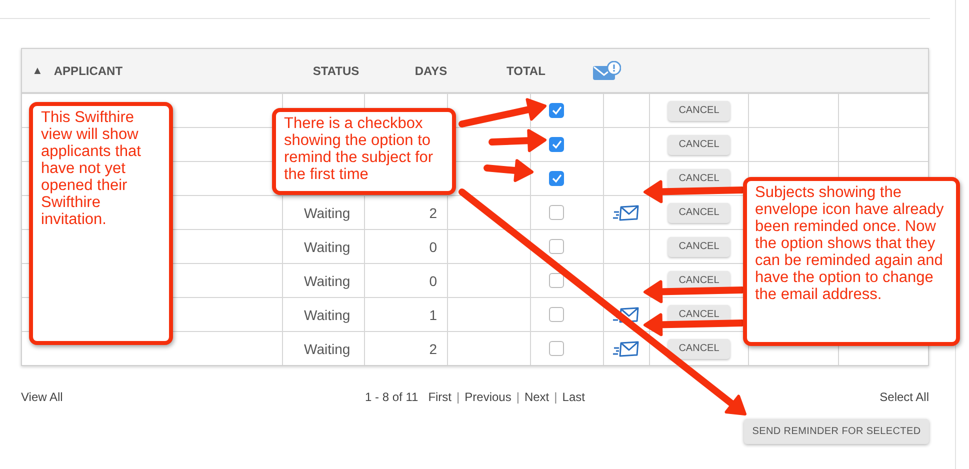 Image resolution: width=969 pixels, height=469 pixels. Describe the element at coordinates (537, 397) in the screenshot. I see `page-link: Next` at that location.